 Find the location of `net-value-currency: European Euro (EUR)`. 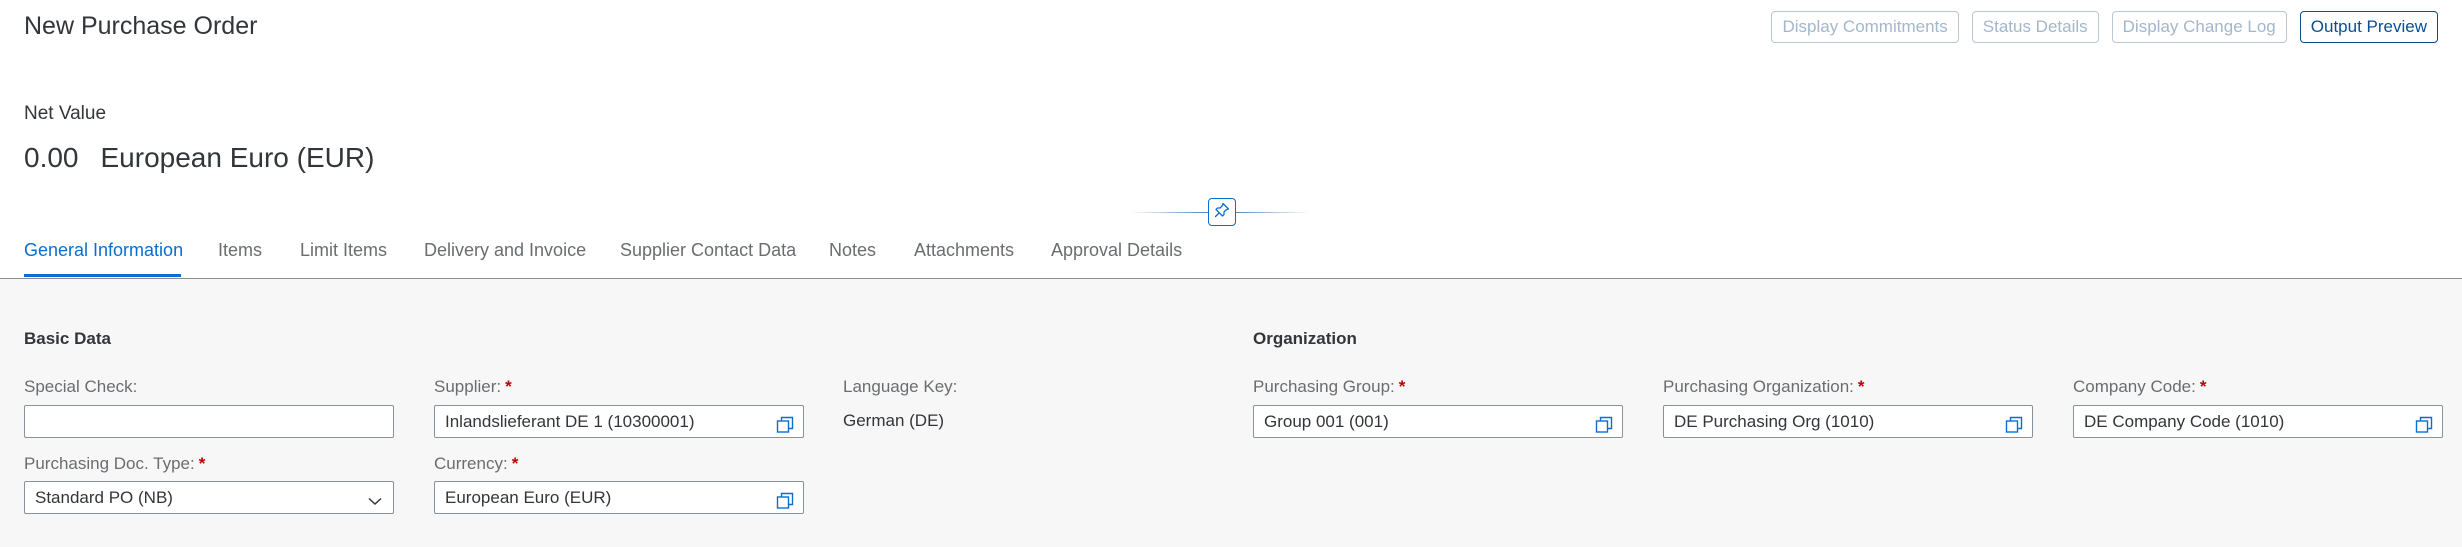

net-value-currency: European Euro (EUR) is located at coordinates (237, 157).